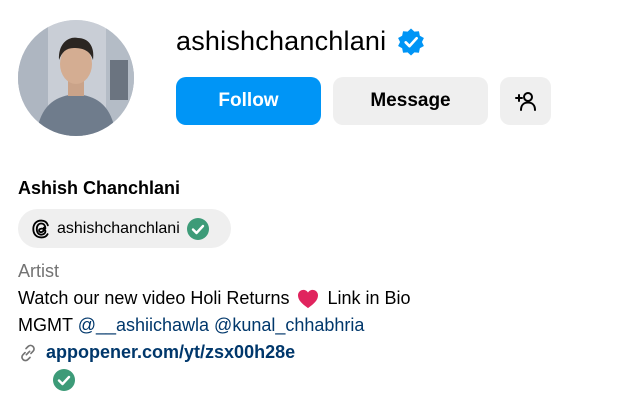 Image resolution: width=636 pixels, height=404 pixels. Describe the element at coordinates (45, 325) in the screenshot. I see `bio-mgmt: MGMT` at that location.